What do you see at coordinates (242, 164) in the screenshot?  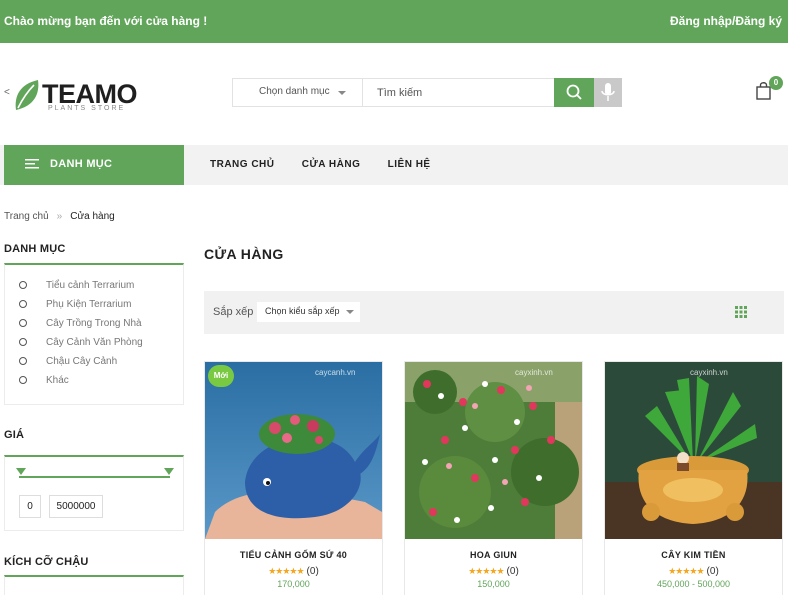 I see `nav-item-home: TRANG CHỦ` at bounding box center [242, 164].